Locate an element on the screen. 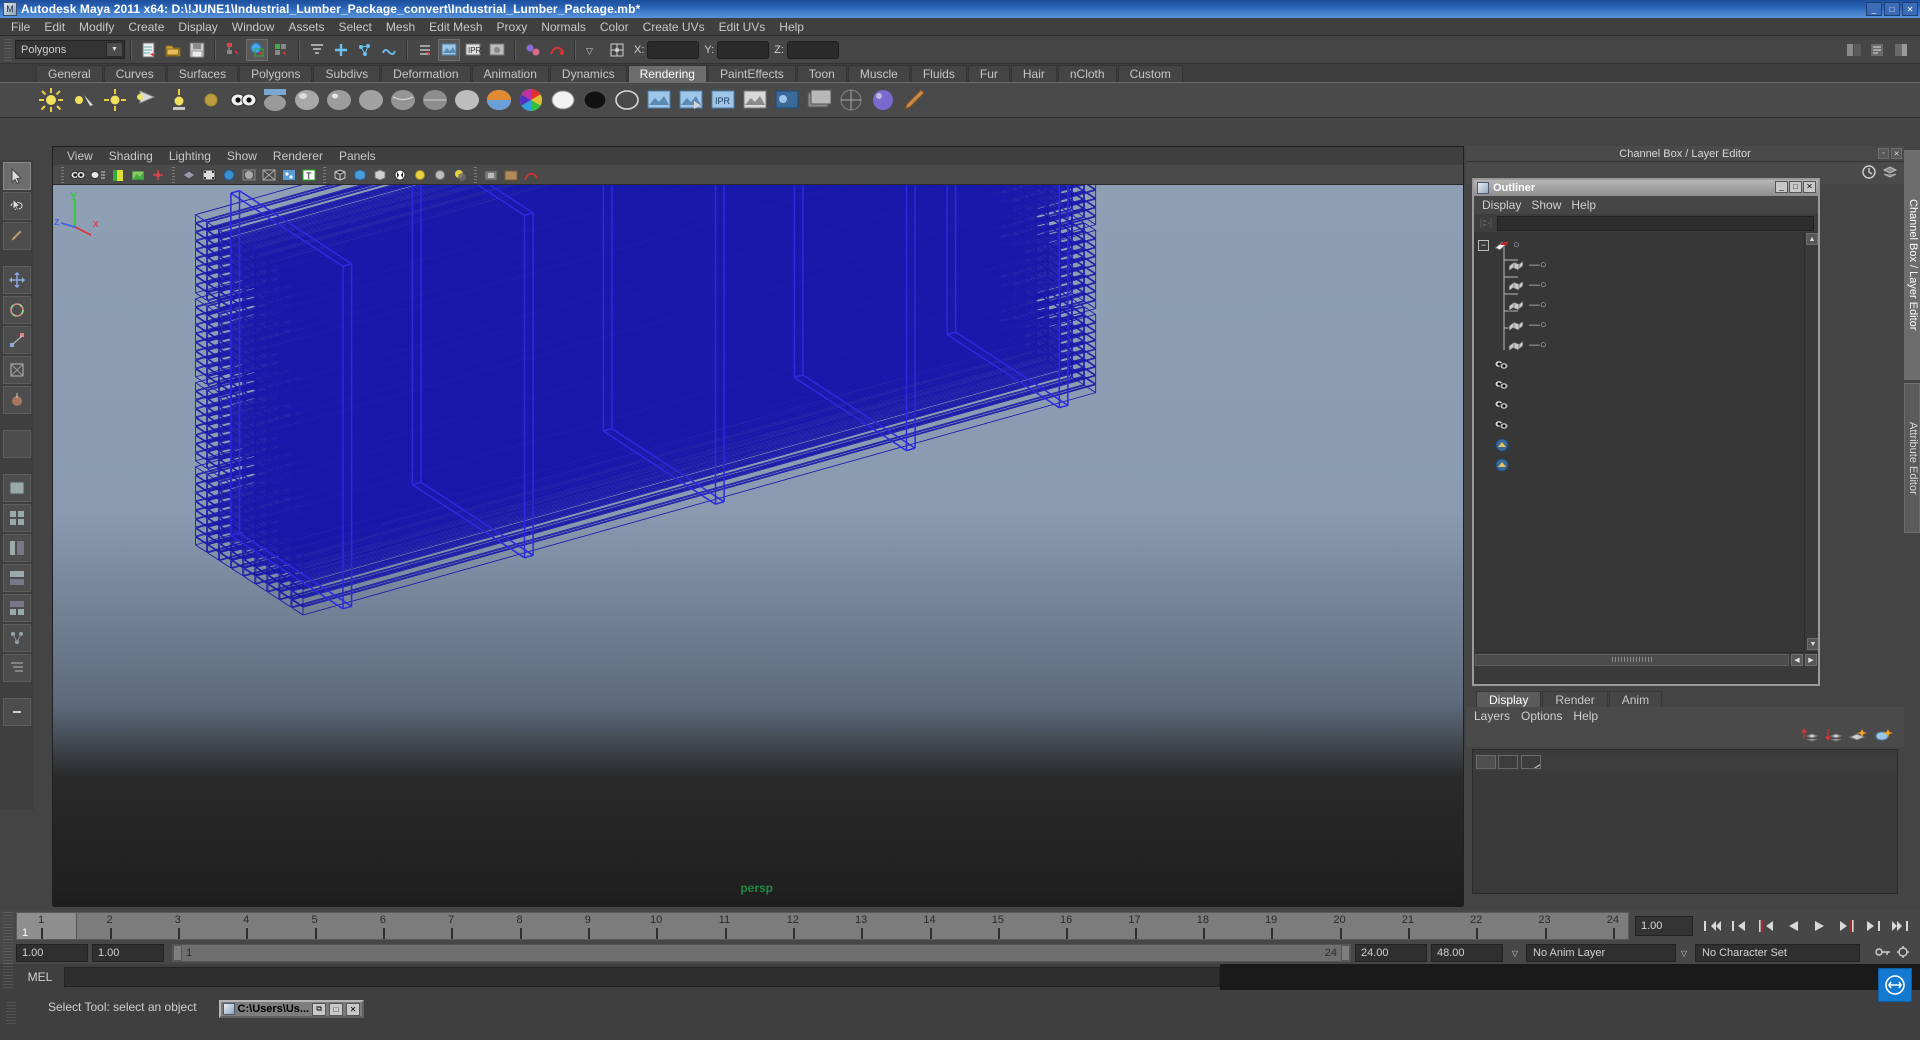 This screenshot has height=1040, width=1920. outliner-search-input is located at coordinates (1655, 223).